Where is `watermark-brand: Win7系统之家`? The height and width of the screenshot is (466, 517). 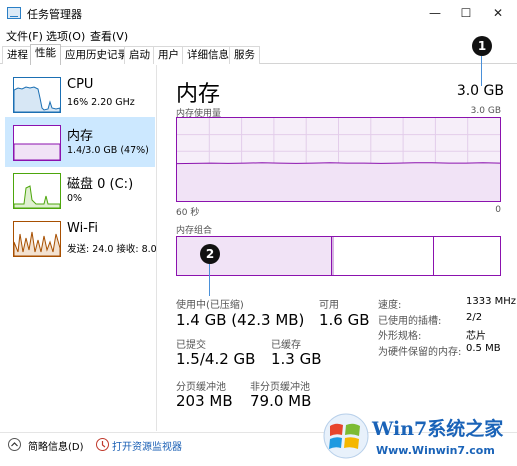 watermark-brand: Win7系统之家 is located at coordinates (438, 429).